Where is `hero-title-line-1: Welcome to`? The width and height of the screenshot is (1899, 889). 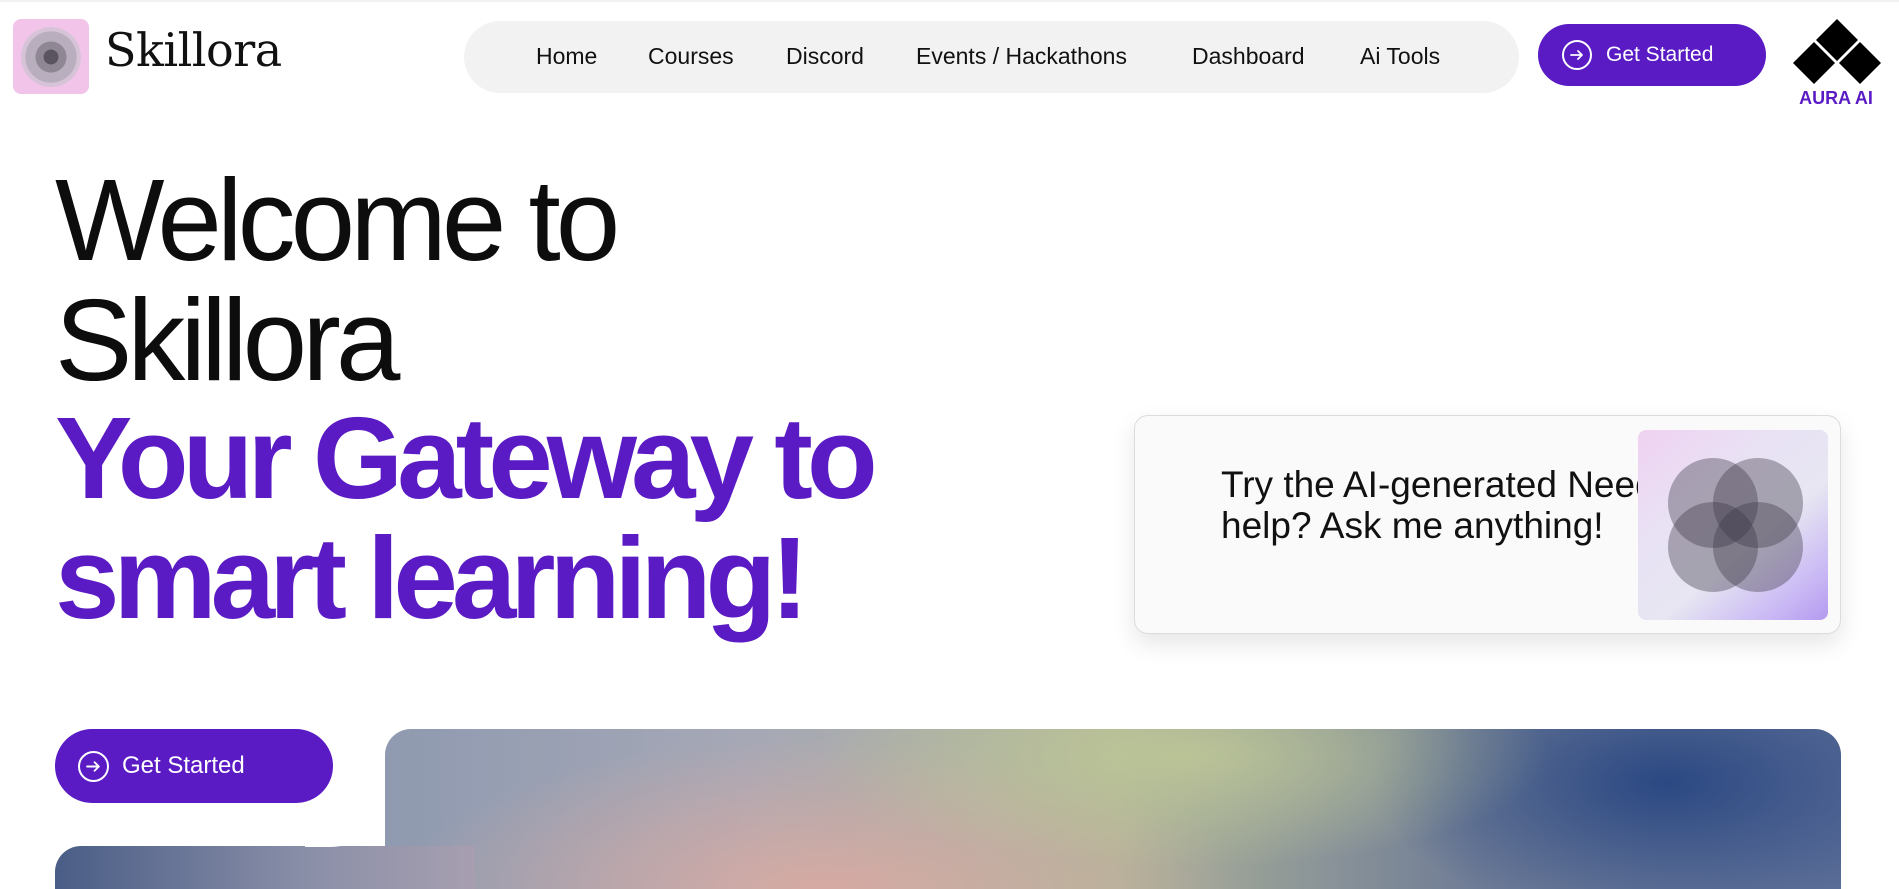
hero-title-line-1: Welcome to is located at coordinates (337, 220).